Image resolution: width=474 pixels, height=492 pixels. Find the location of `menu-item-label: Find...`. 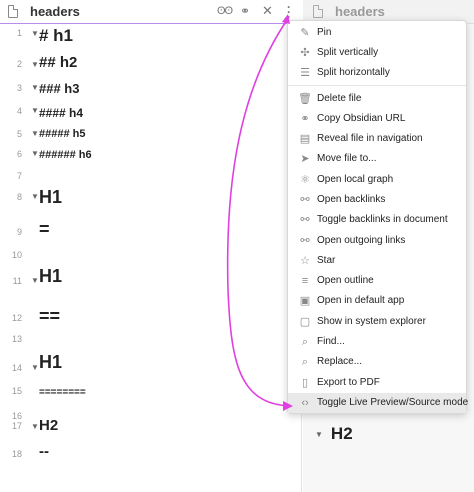

menu-item-label: Find... is located at coordinates (331, 341).